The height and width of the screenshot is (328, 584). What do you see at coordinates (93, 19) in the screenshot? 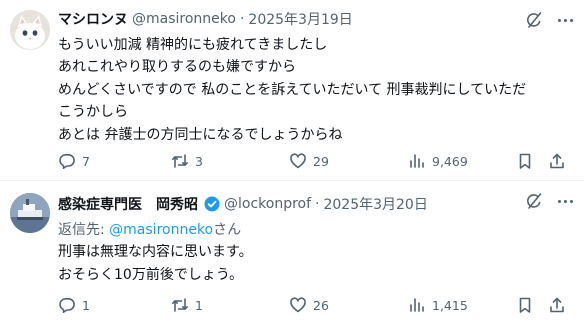
I see `display-name: マシロンヌ` at bounding box center [93, 19].